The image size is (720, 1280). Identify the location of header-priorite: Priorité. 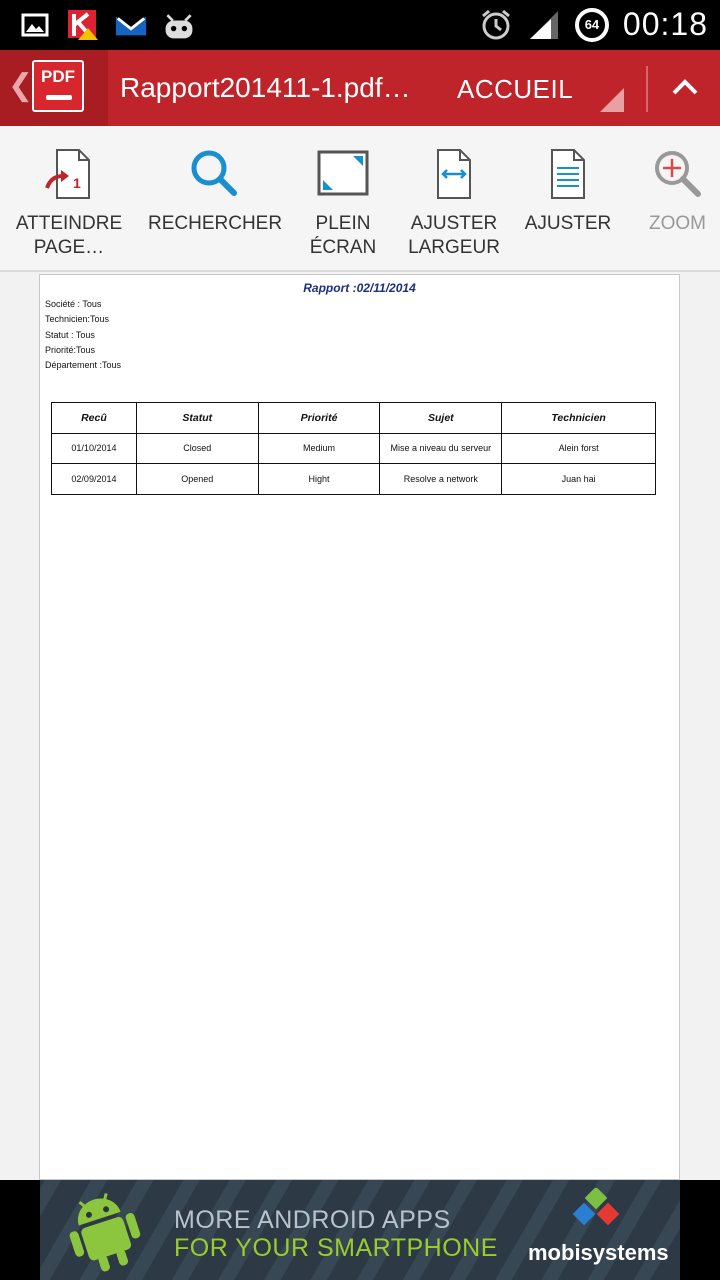
(319, 418).